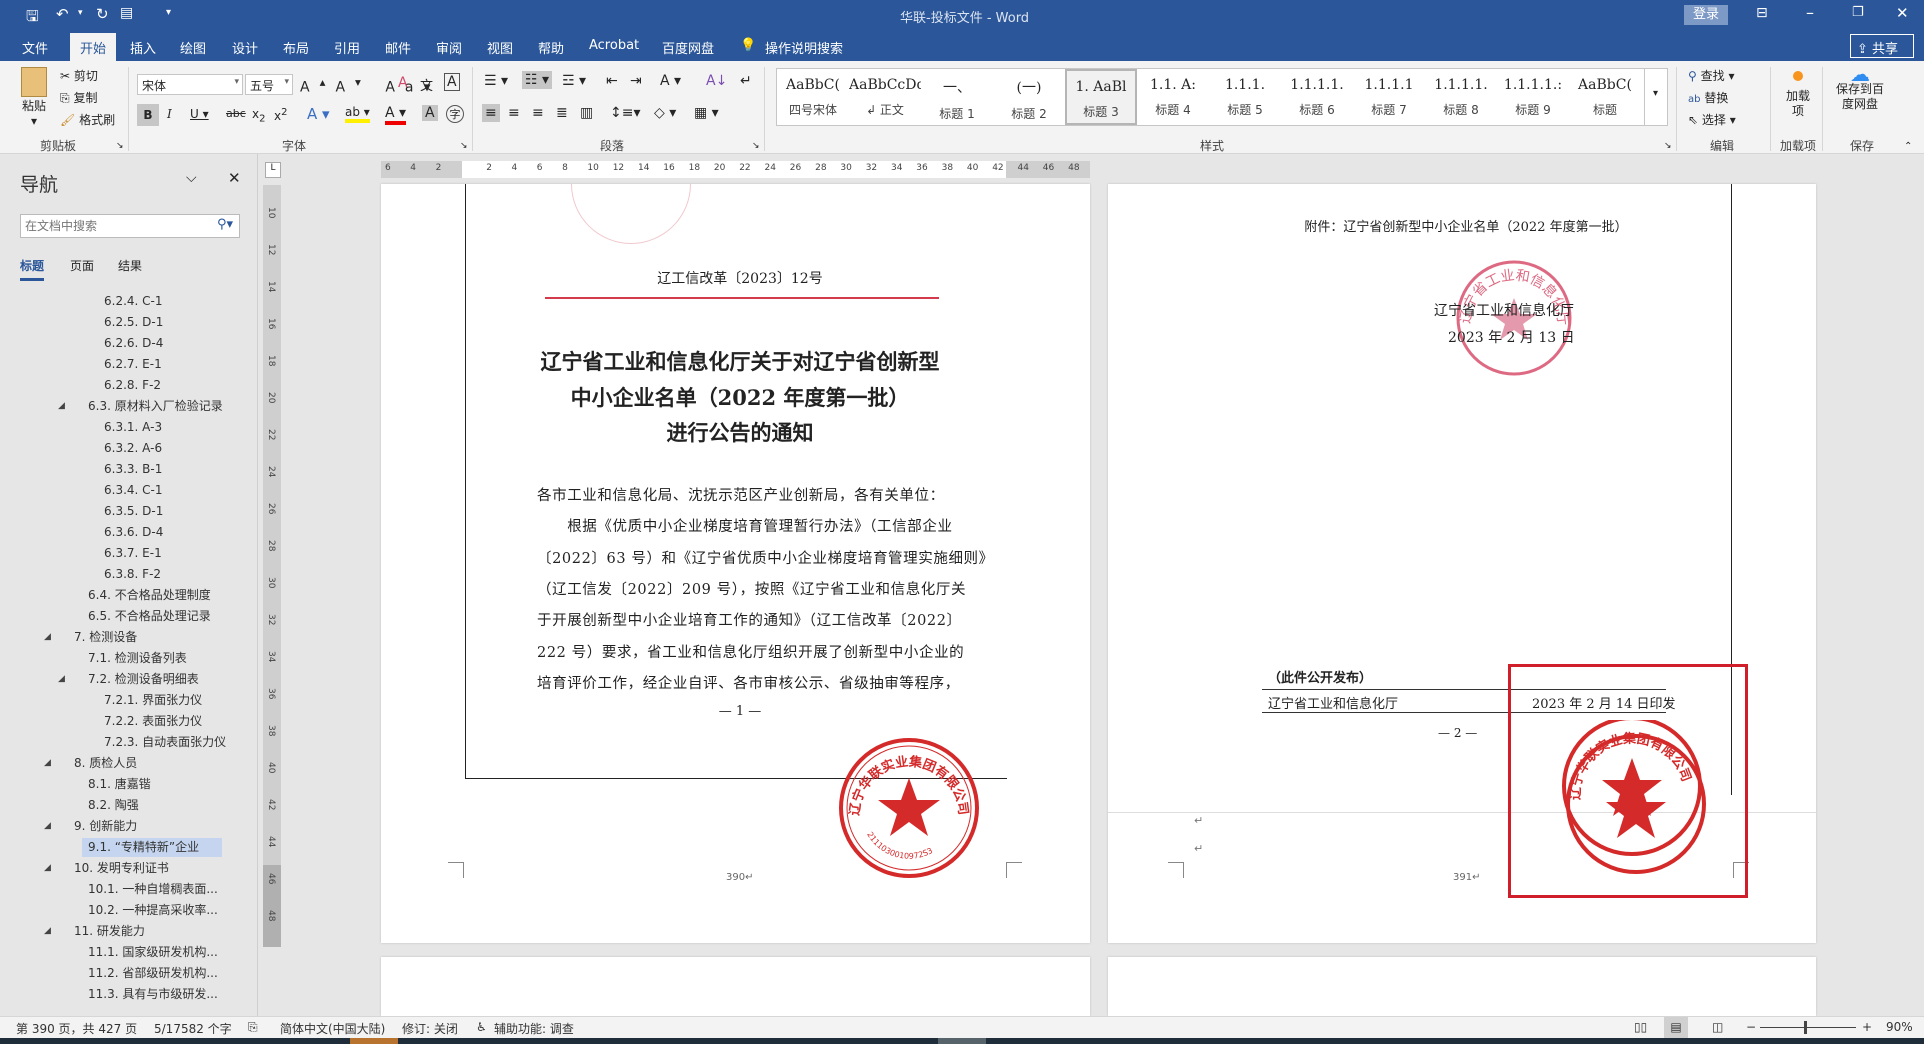 The height and width of the screenshot is (1044, 1924). What do you see at coordinates (153, 931) in the screenshot?
I see `nav-item: 11. 研发能力` at bounding box center [153, 931].